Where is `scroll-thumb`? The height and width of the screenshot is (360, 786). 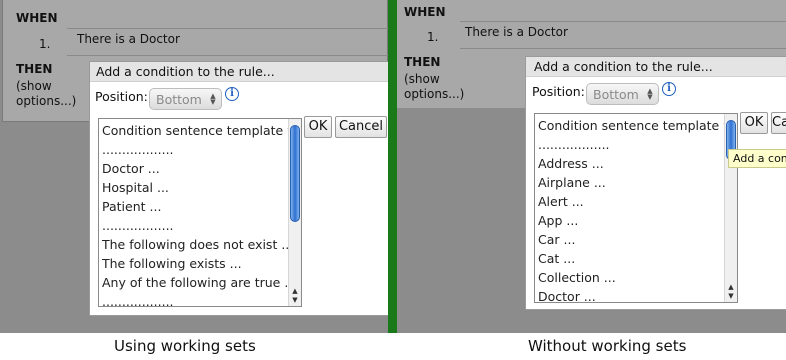 scroll-thumb is located at coordinates (295, 173).